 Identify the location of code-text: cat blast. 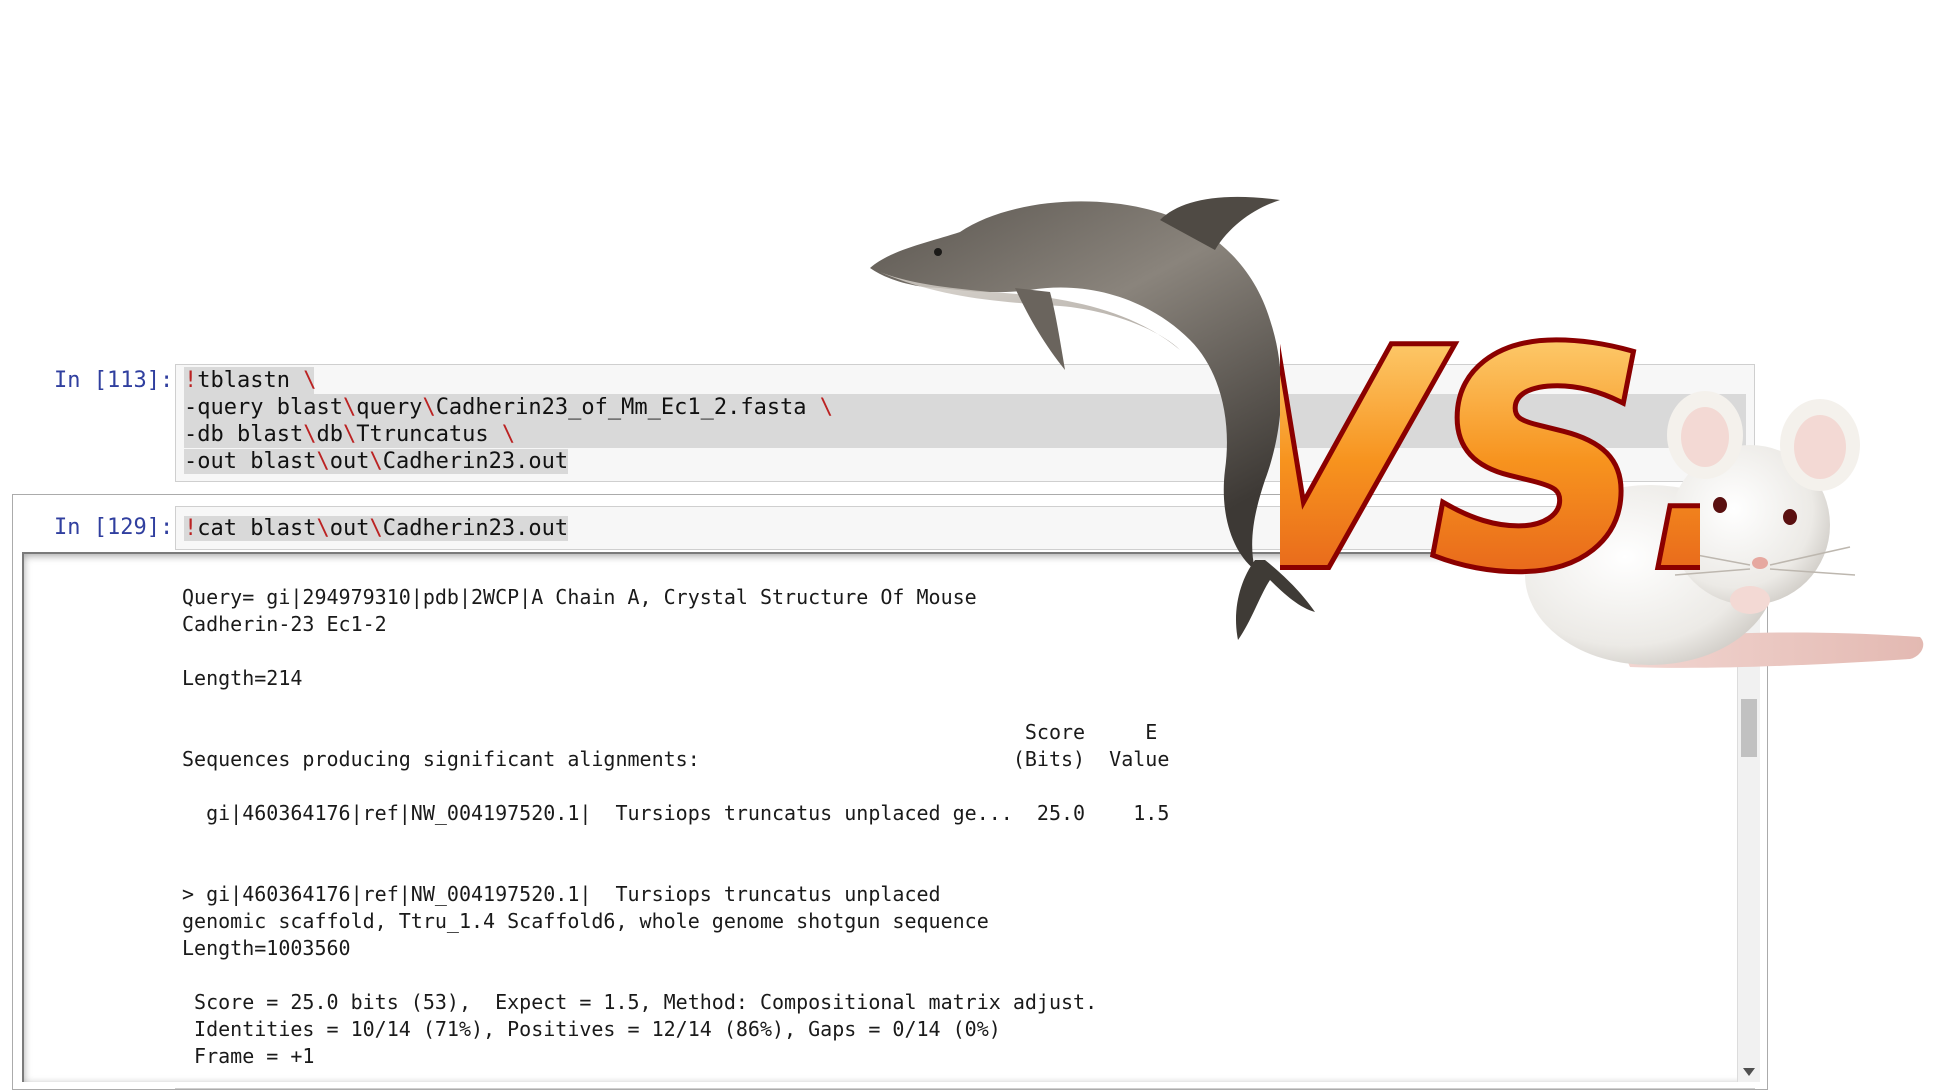
(257, 528).